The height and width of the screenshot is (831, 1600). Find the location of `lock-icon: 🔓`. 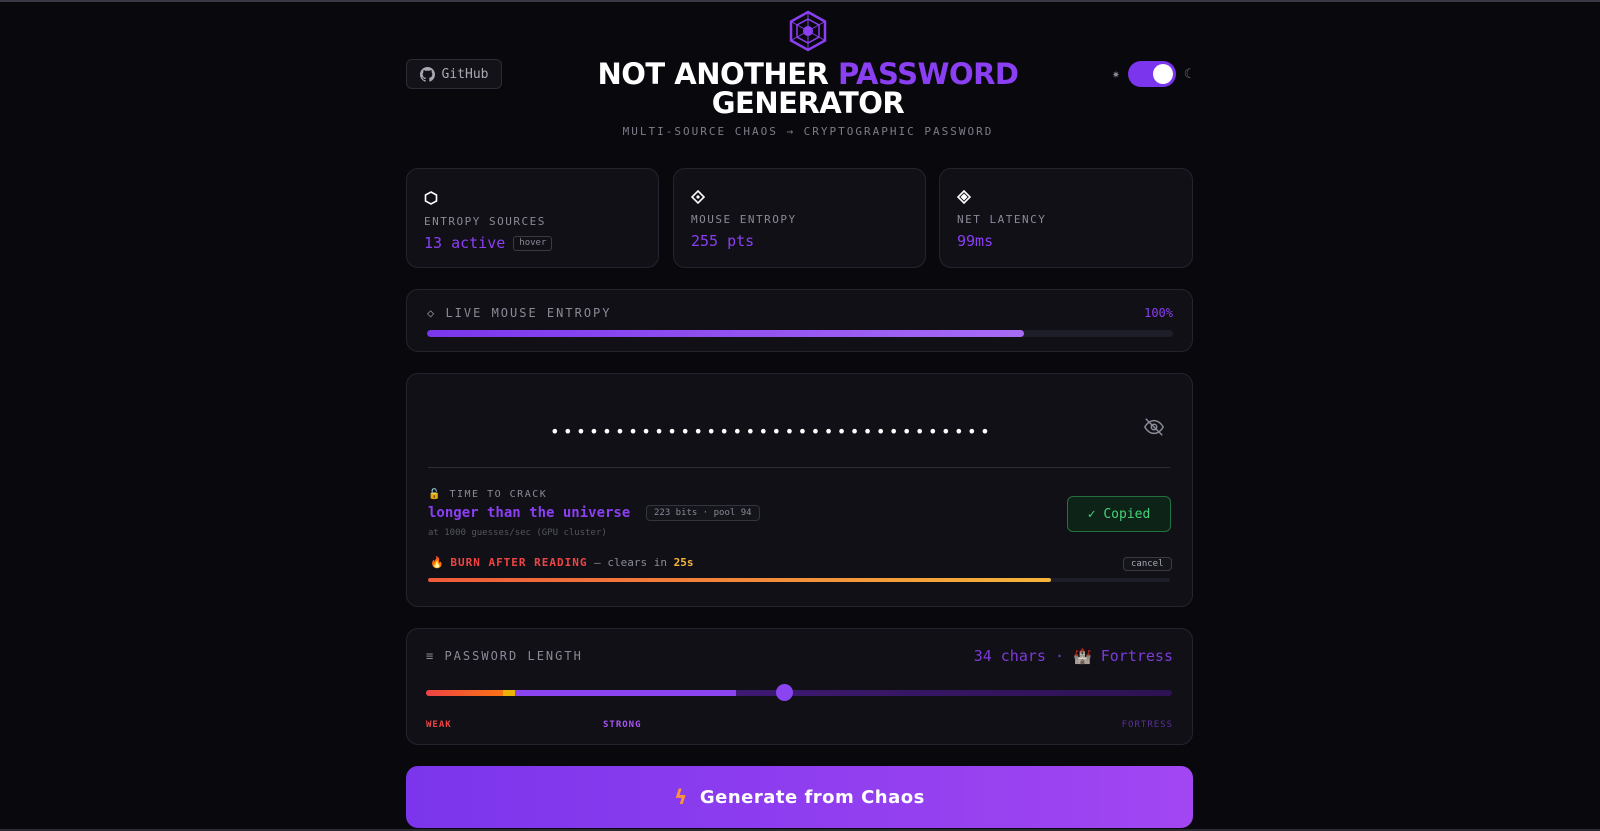

lock-icon: 🔓 is located at coordinates (439, 494).